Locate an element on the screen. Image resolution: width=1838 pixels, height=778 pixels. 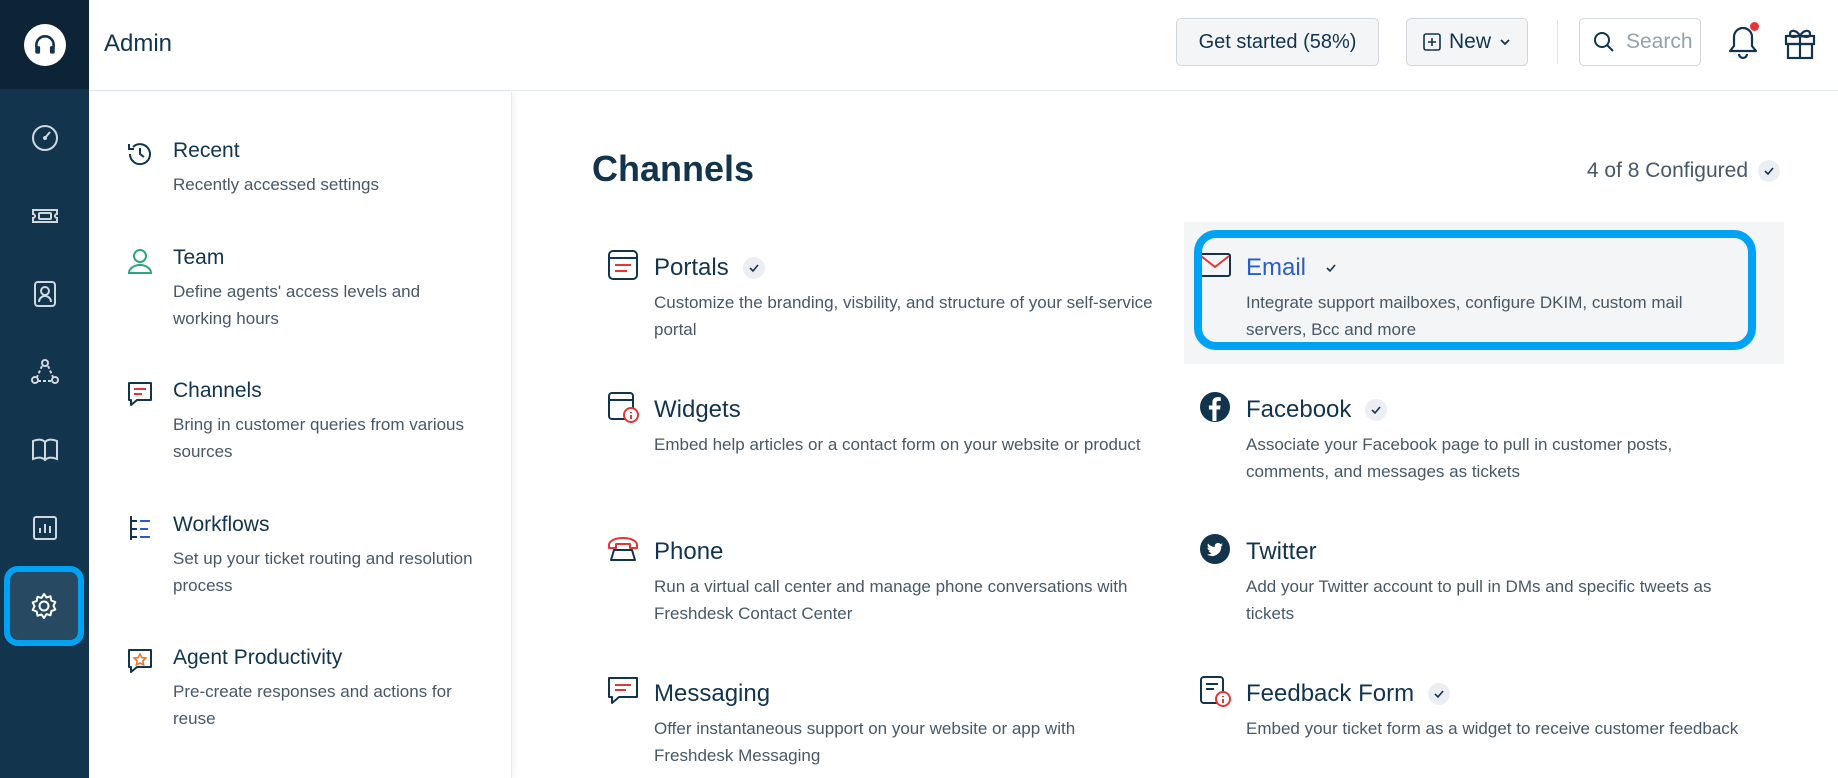
rail-contacts is located at coordinates (44, 294).